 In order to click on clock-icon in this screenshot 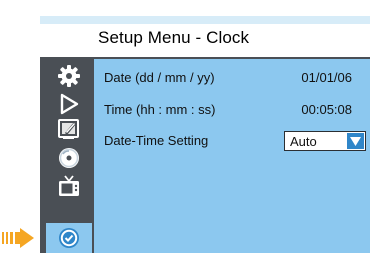, I will do `click(69, 238)`.